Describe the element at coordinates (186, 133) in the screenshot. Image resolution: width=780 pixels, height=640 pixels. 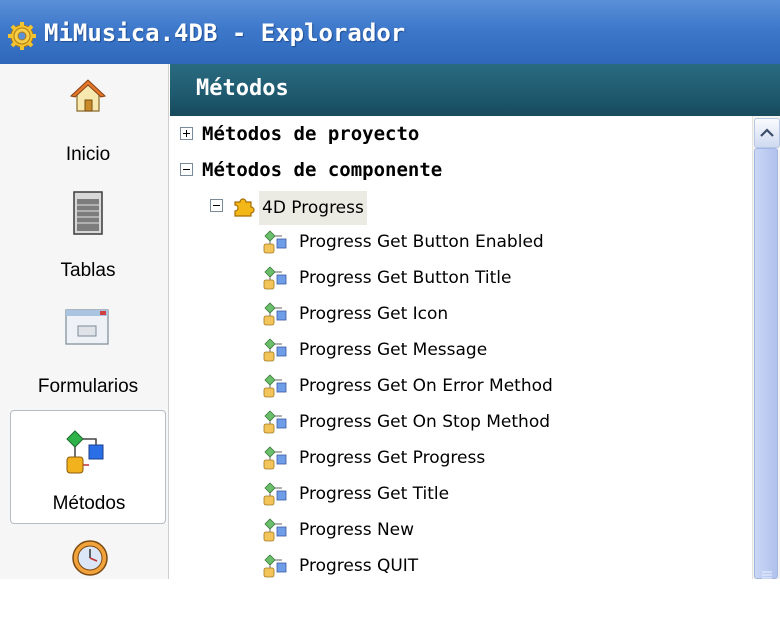
I see `expand-icon` at that location.